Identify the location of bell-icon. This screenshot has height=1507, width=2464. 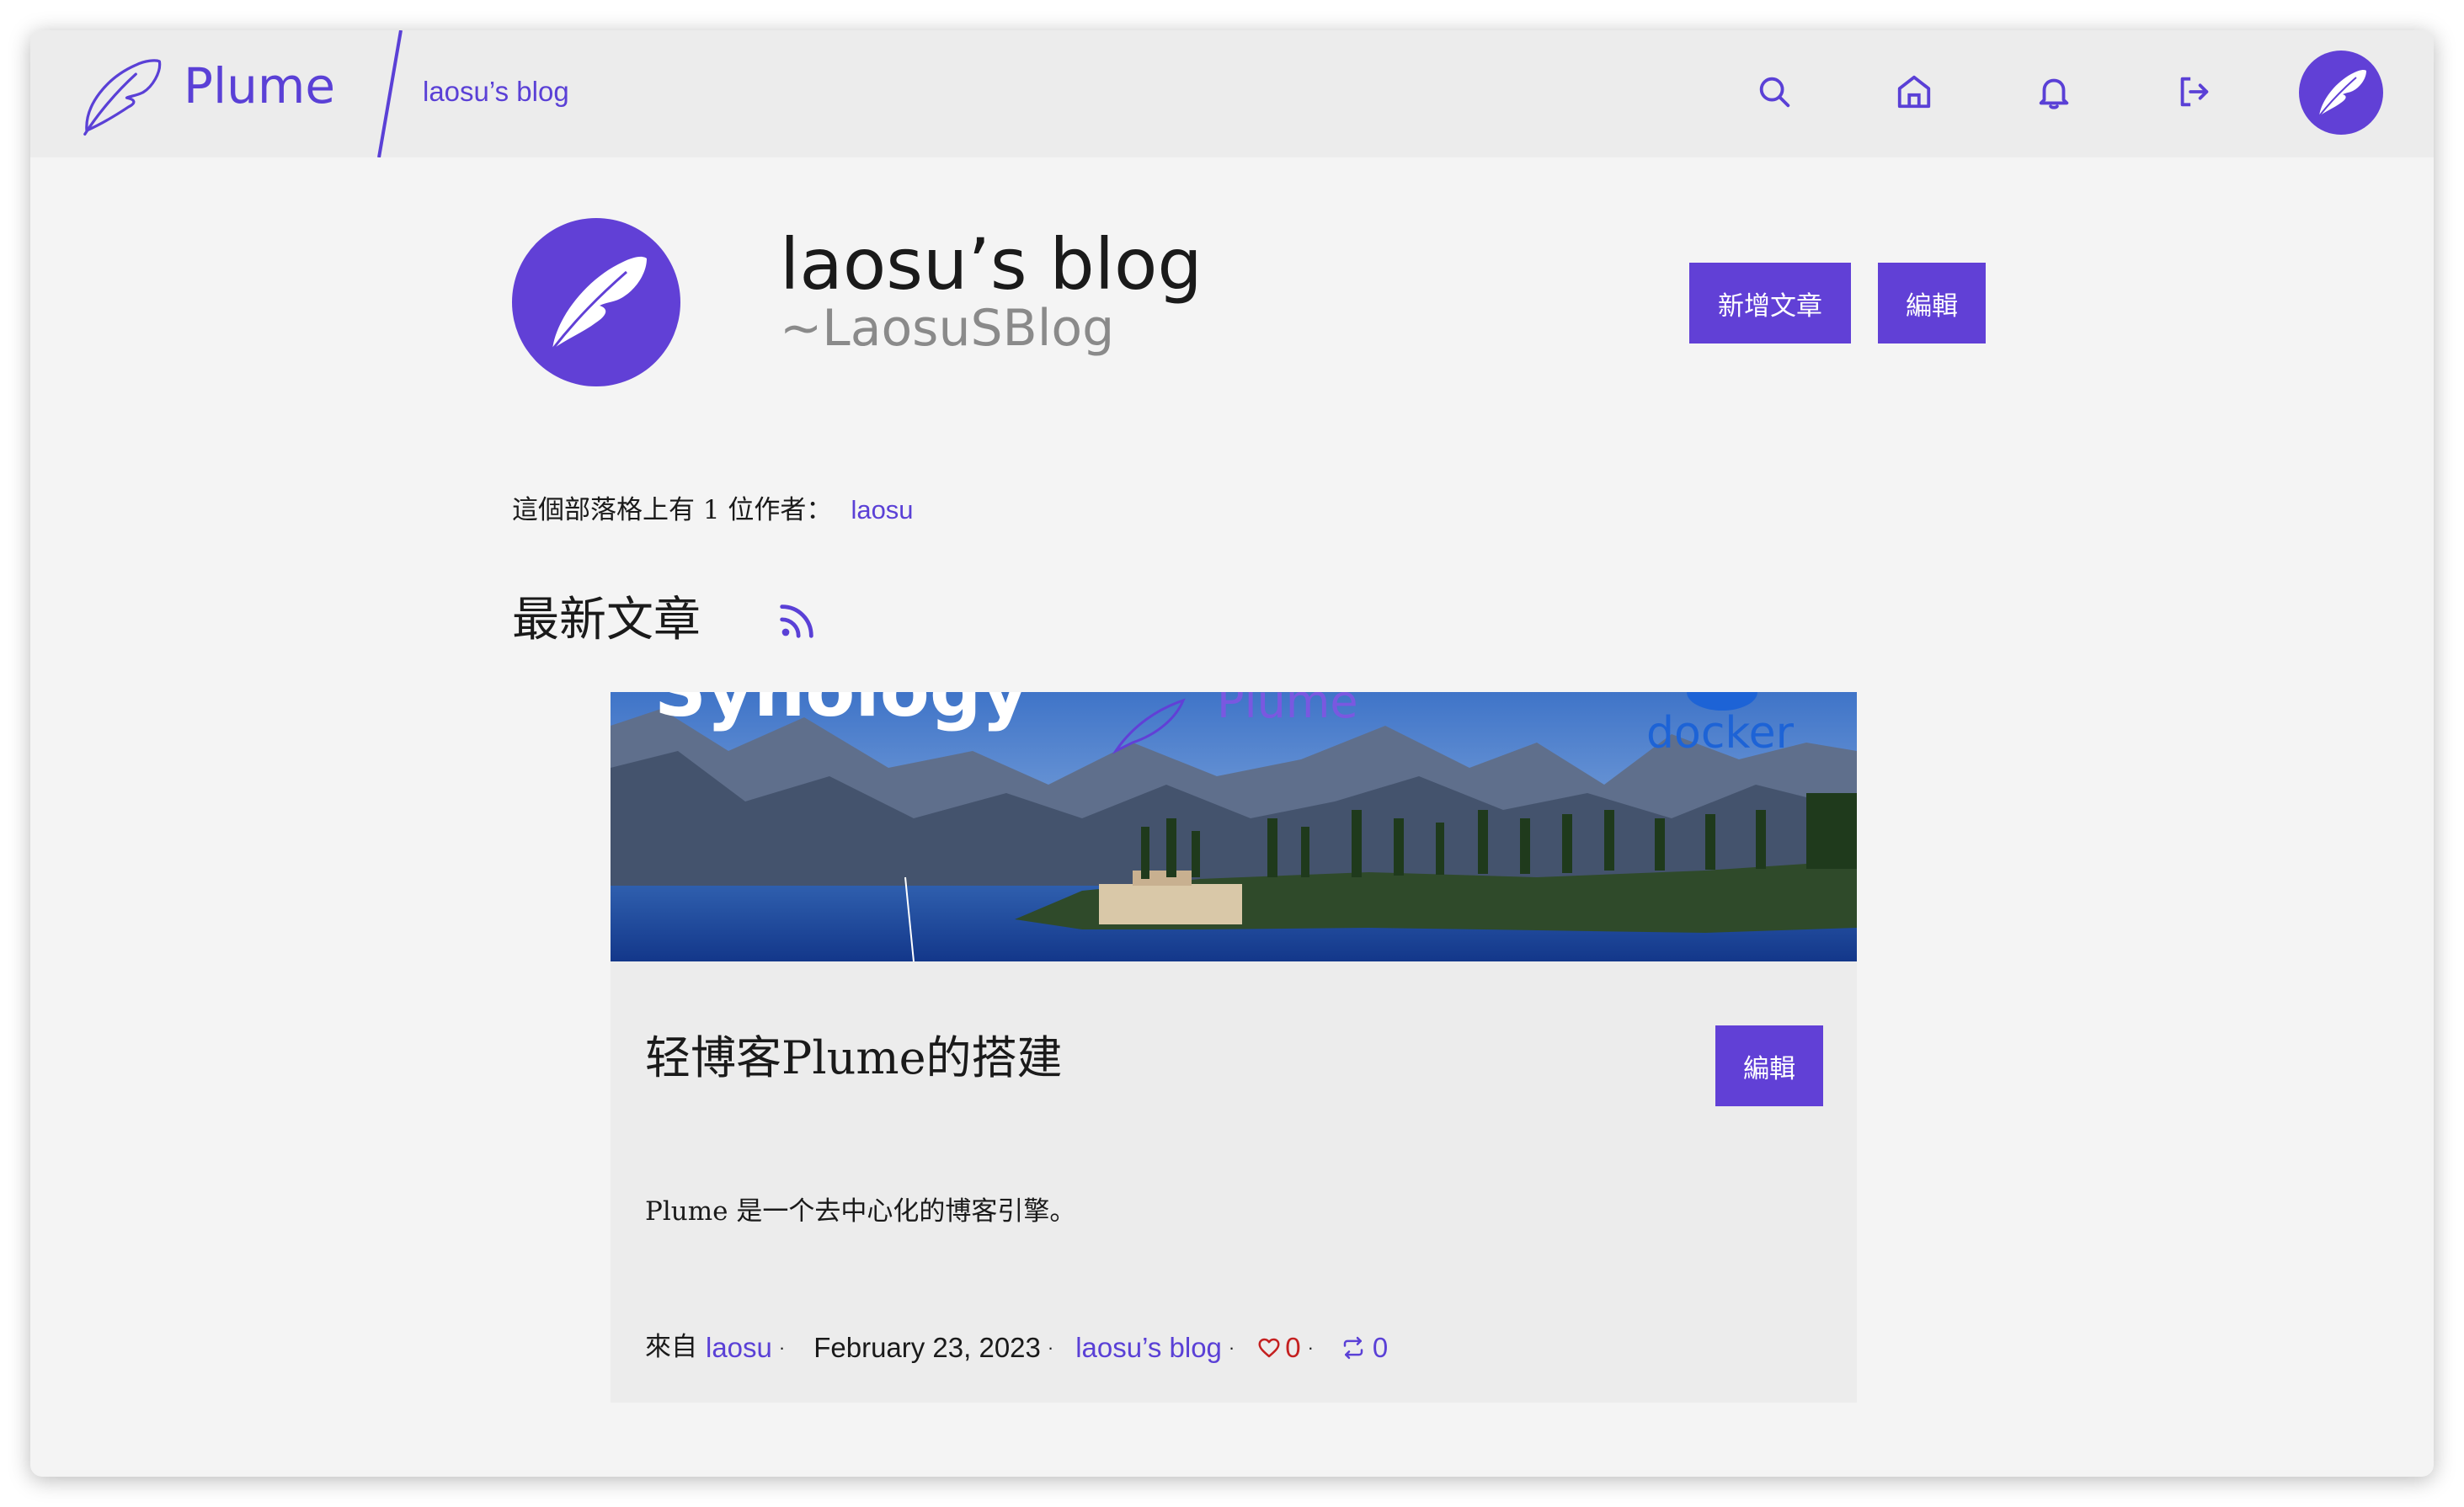
(2054, 91).